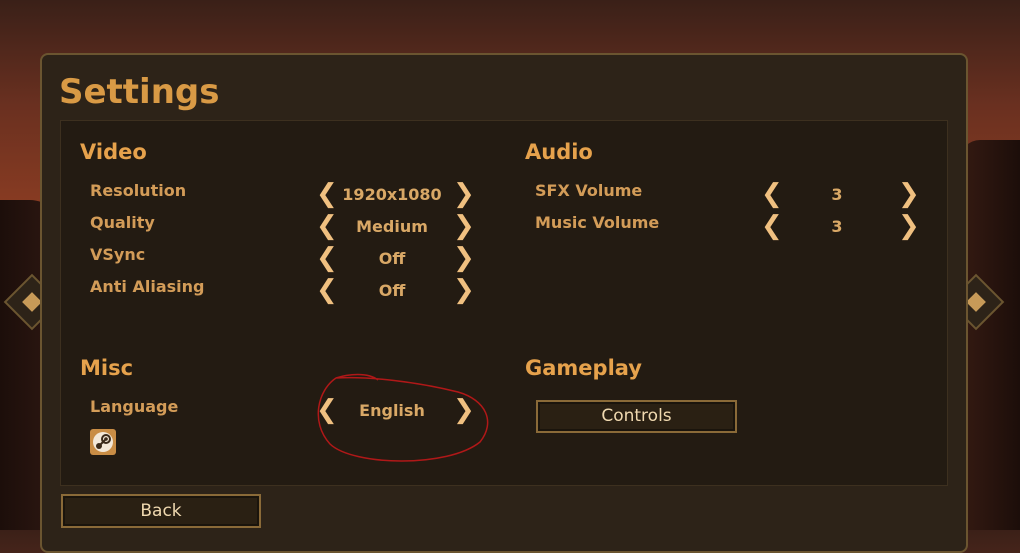 The image size is (1020, 553). I want to click on anti-aliasing-right-arrow-icon: ❯, so click(464, 290).